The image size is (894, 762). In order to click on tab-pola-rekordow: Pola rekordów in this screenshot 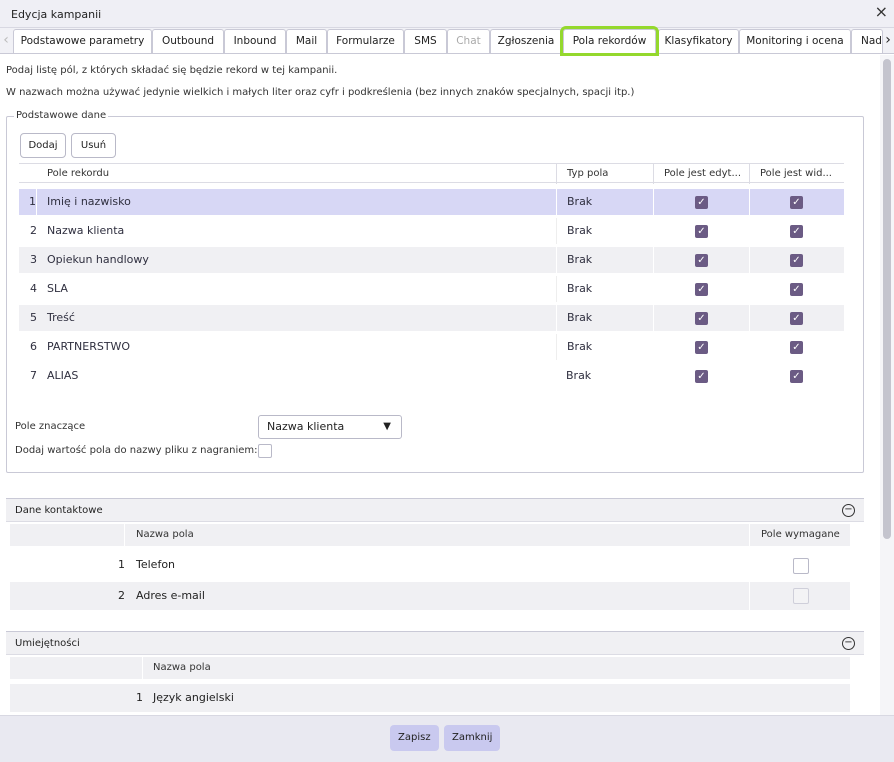, I will do `click(609, 41)`.